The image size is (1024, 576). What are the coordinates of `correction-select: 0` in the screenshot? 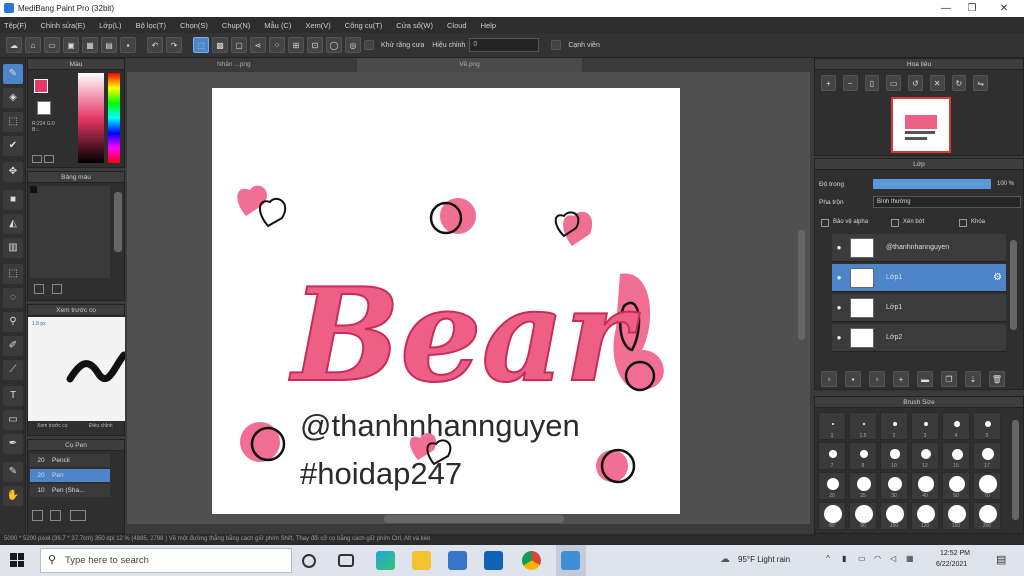 It's located at (504, 45).